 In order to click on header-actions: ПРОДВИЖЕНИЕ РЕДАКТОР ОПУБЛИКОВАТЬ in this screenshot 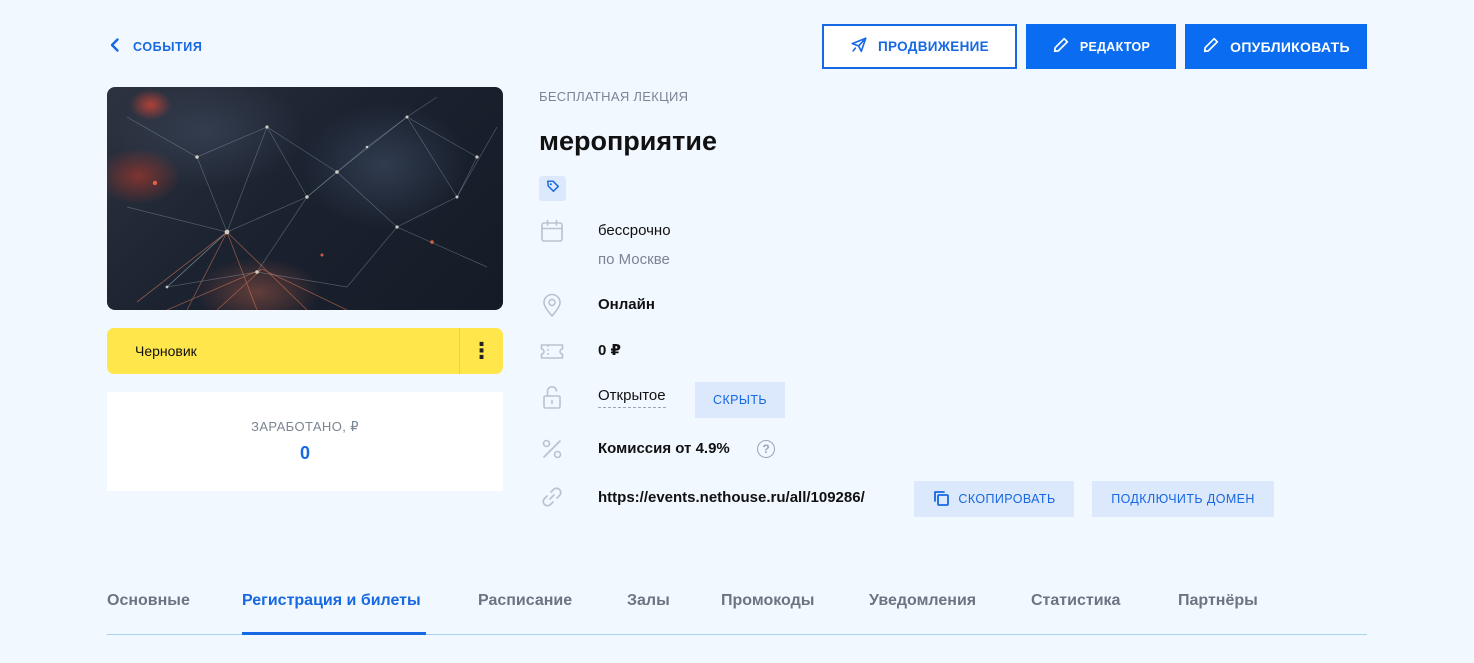, I will do `click(1094, 46)`.